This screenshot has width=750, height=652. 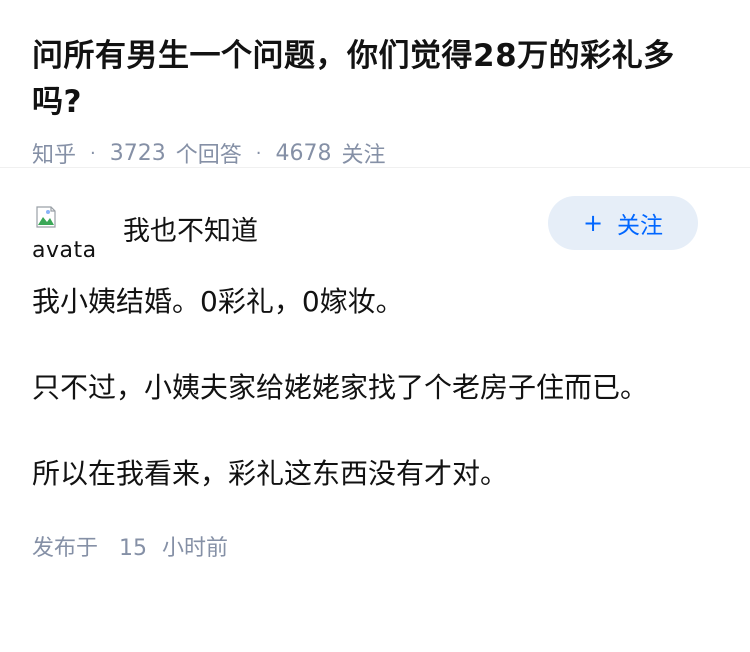 I want to click on follow-button-label: 关注, so click(x=640, y=226).